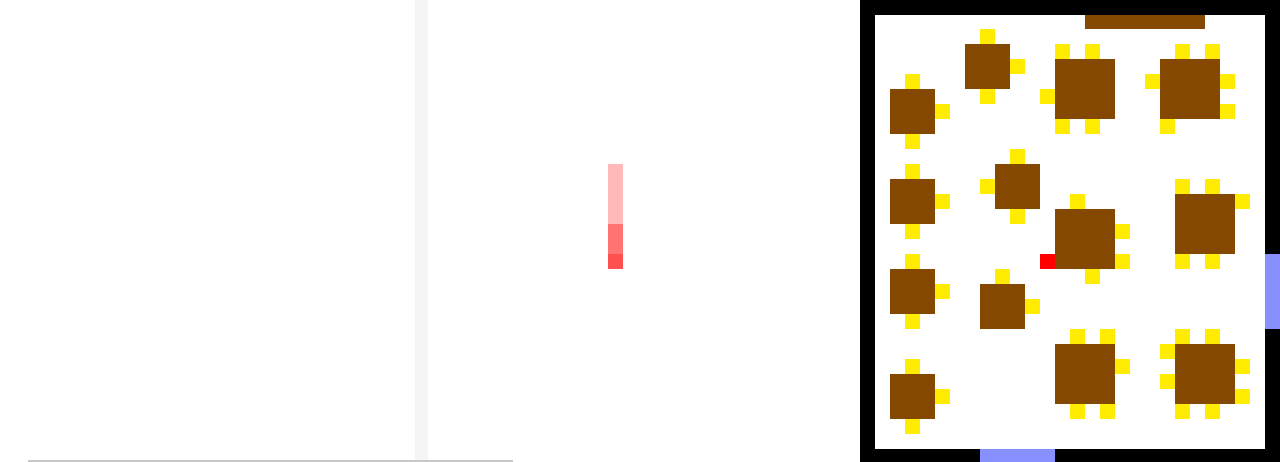 Image resolution: width=1280 pixels, height=462 pixels. I want to click on door-right, so click(1272, 291).